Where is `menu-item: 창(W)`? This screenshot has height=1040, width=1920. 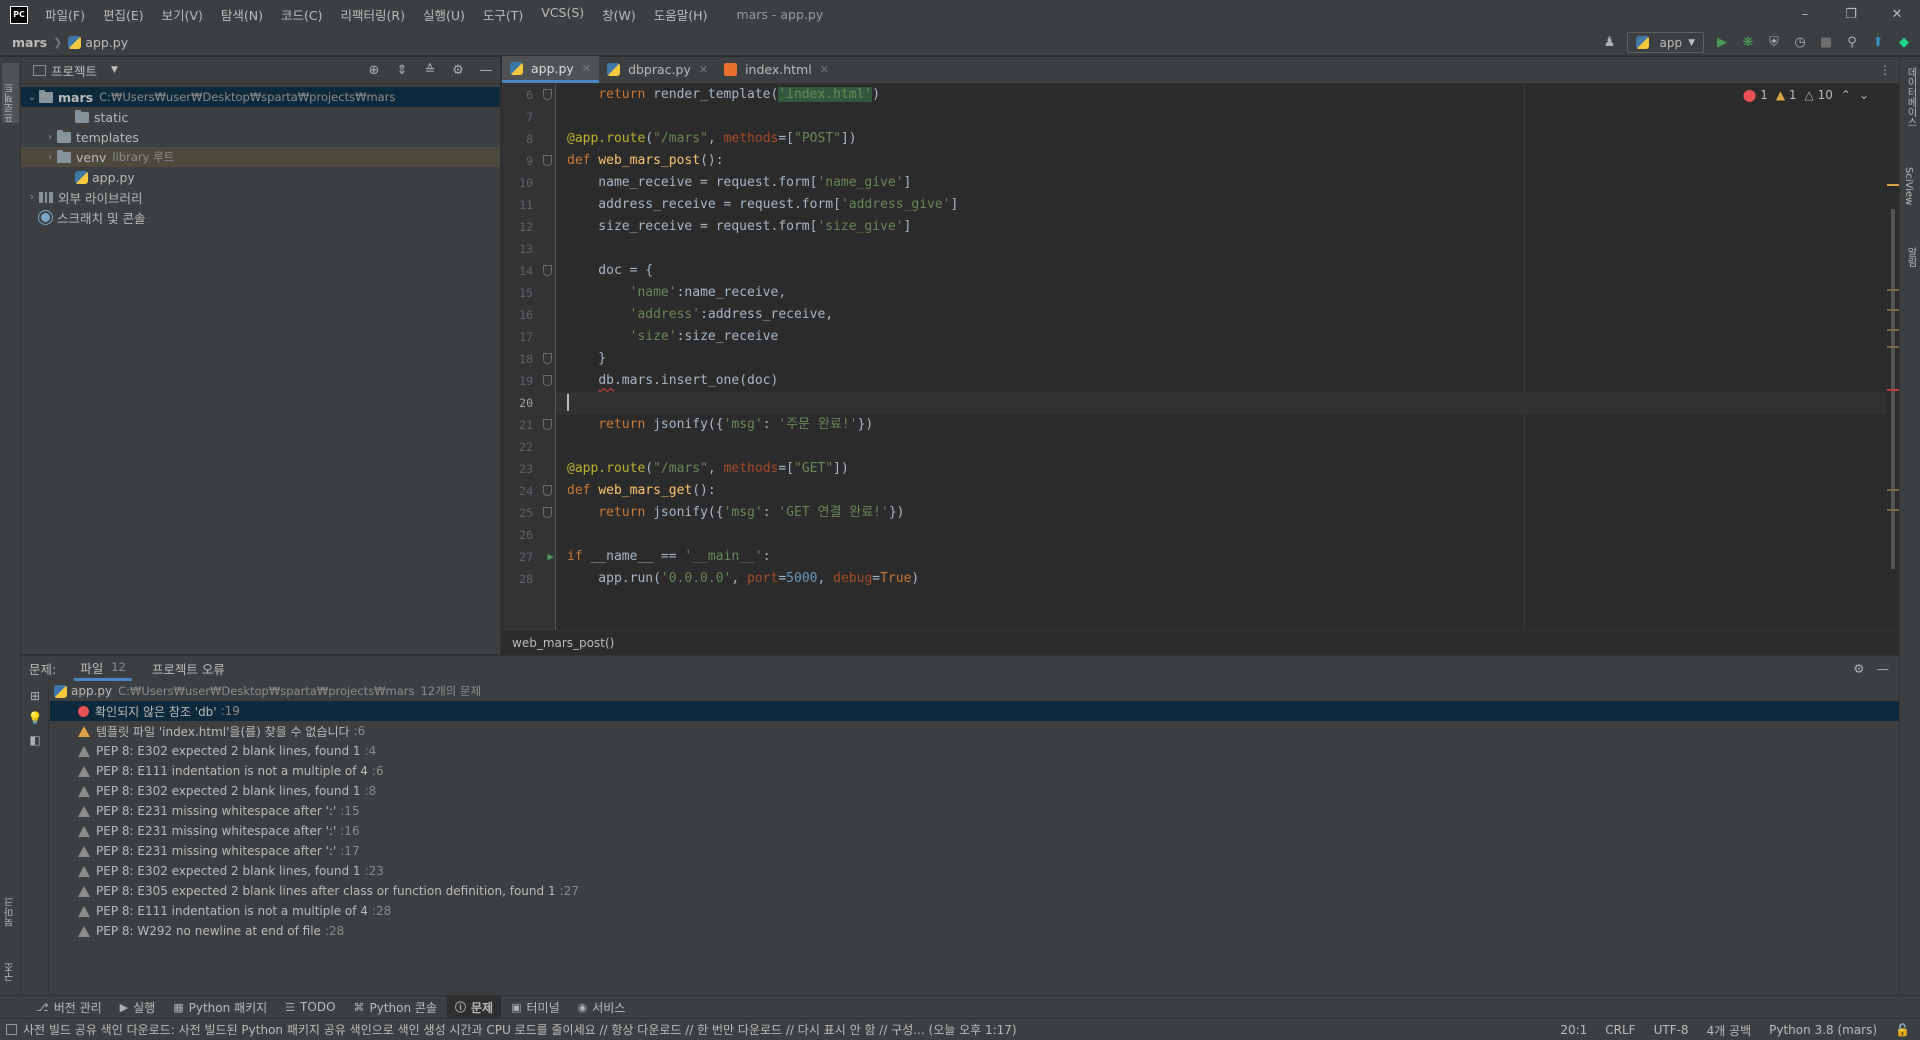 menu-item: 창(W) is located at coordinates (619, 14).